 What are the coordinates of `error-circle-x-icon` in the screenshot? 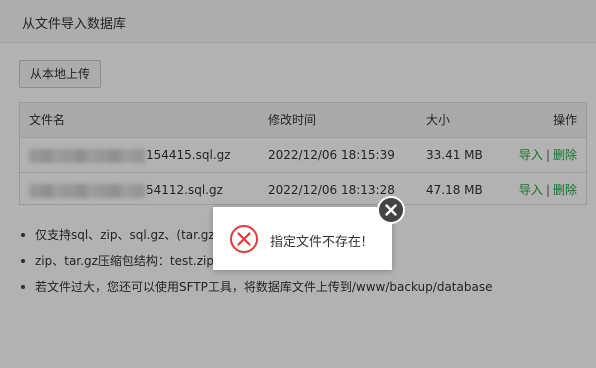 It's located at (244, 239).